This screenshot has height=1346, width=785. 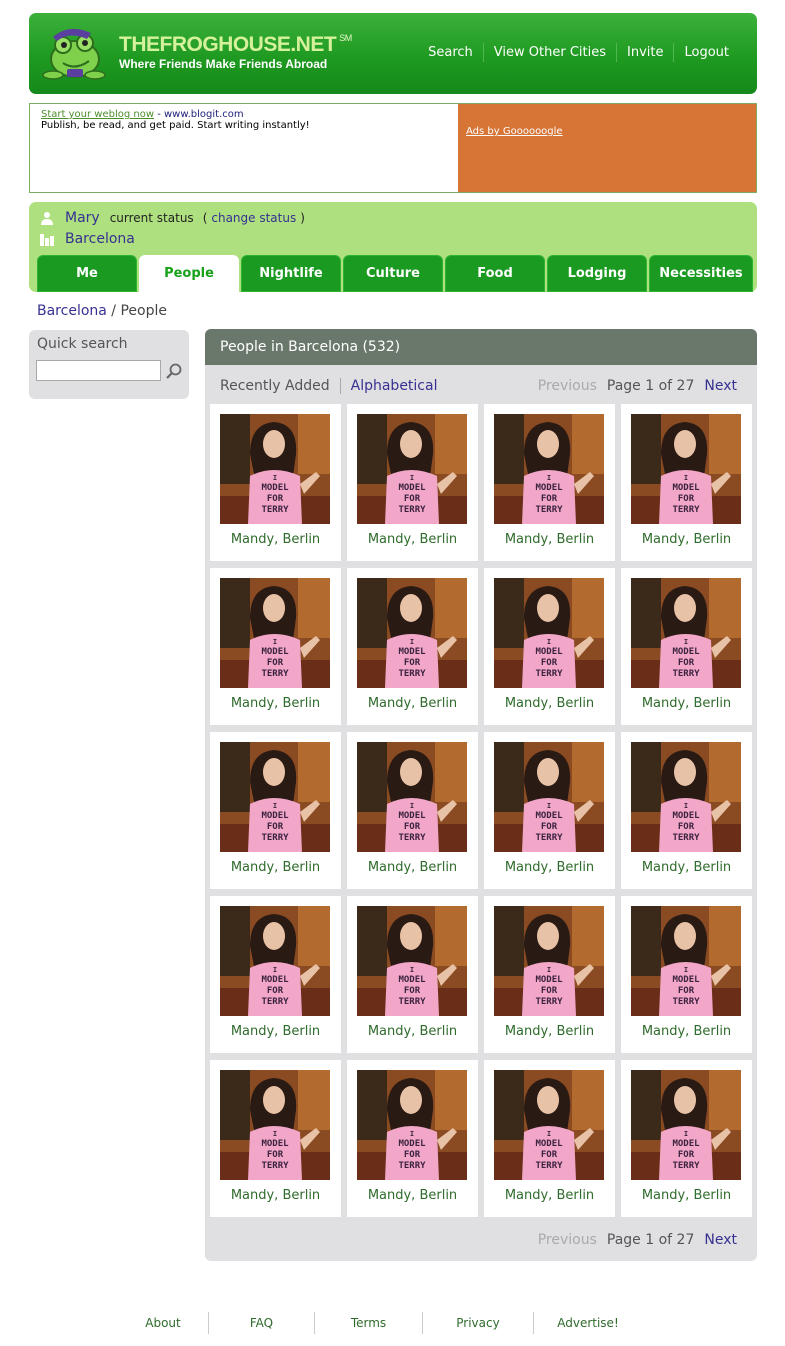 What do you see at coordinates (87, 273) in the screenshot?
I see `tab-me: Me` at bounding box center [87, 273].